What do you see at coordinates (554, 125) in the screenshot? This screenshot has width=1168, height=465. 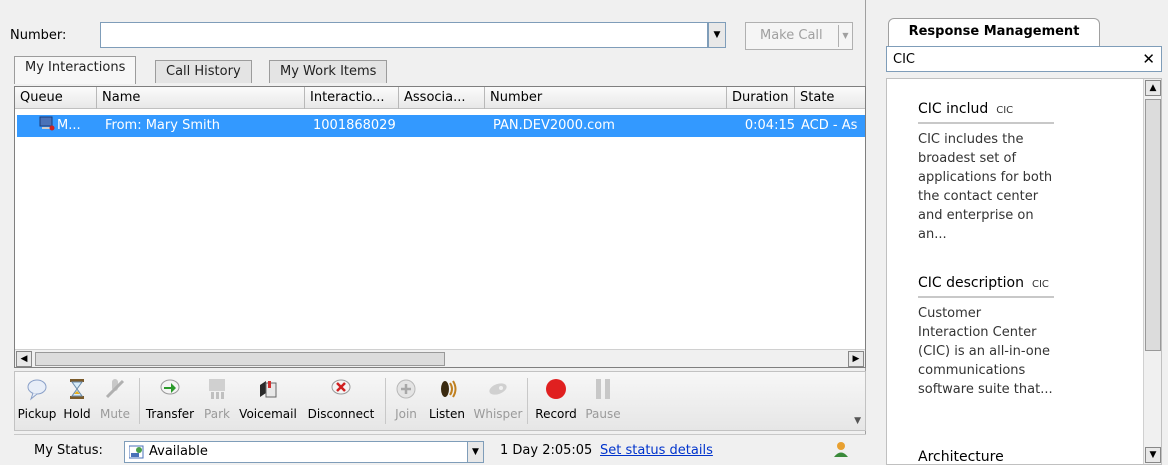 I see `cell-number: PAN.DEV2000.com` at bounding box center [554, 125].